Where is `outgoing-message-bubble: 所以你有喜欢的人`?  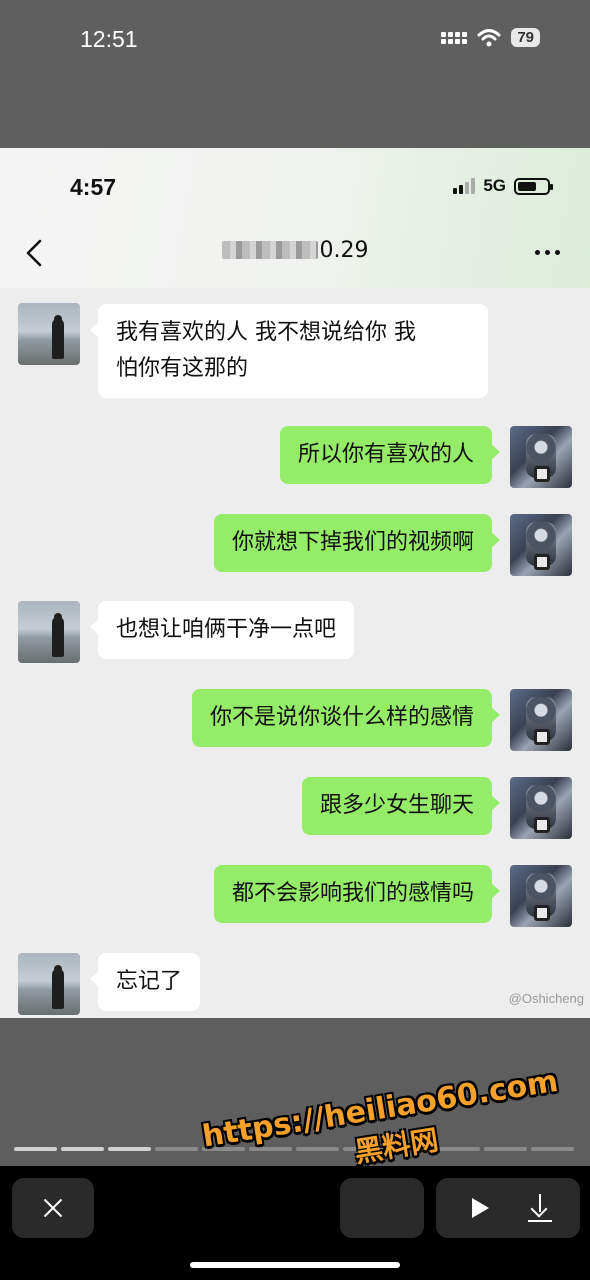 outgoing-message-bubble: 所以你有喜欢的人 is located at coordinates (390, 455).